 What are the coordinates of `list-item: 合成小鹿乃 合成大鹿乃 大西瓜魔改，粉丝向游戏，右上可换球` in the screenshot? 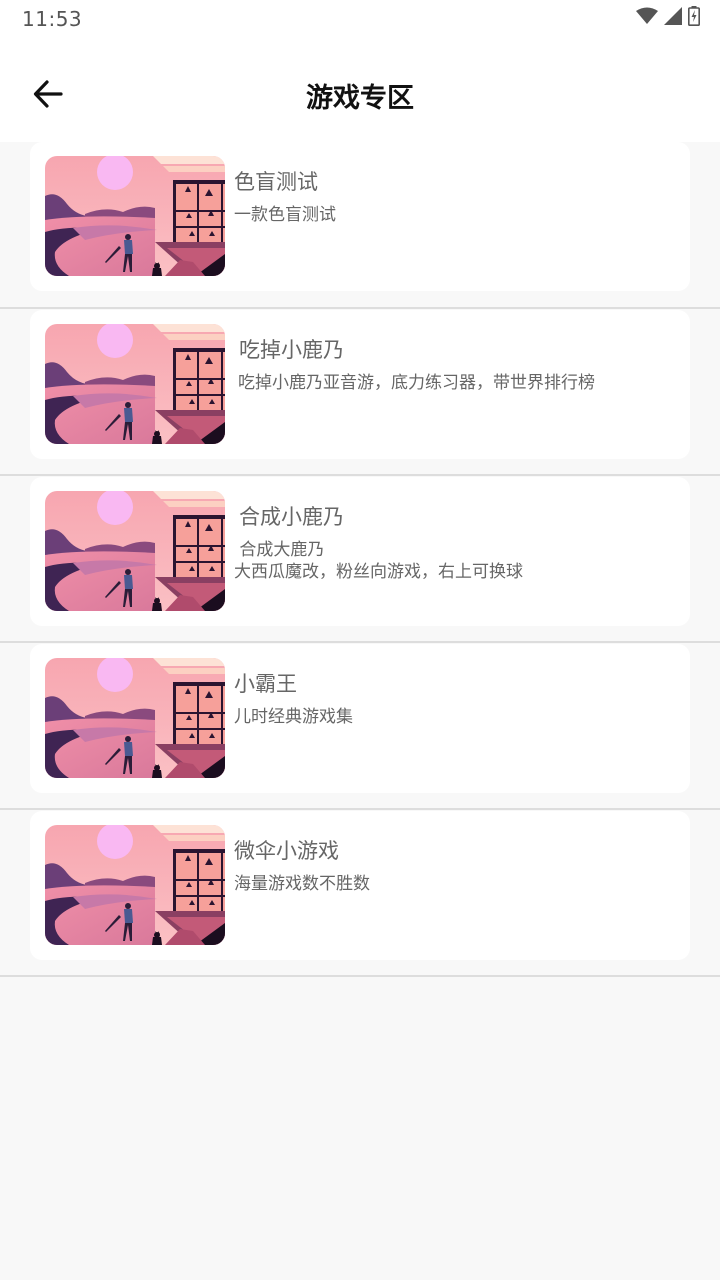 It's located at (360, 559).